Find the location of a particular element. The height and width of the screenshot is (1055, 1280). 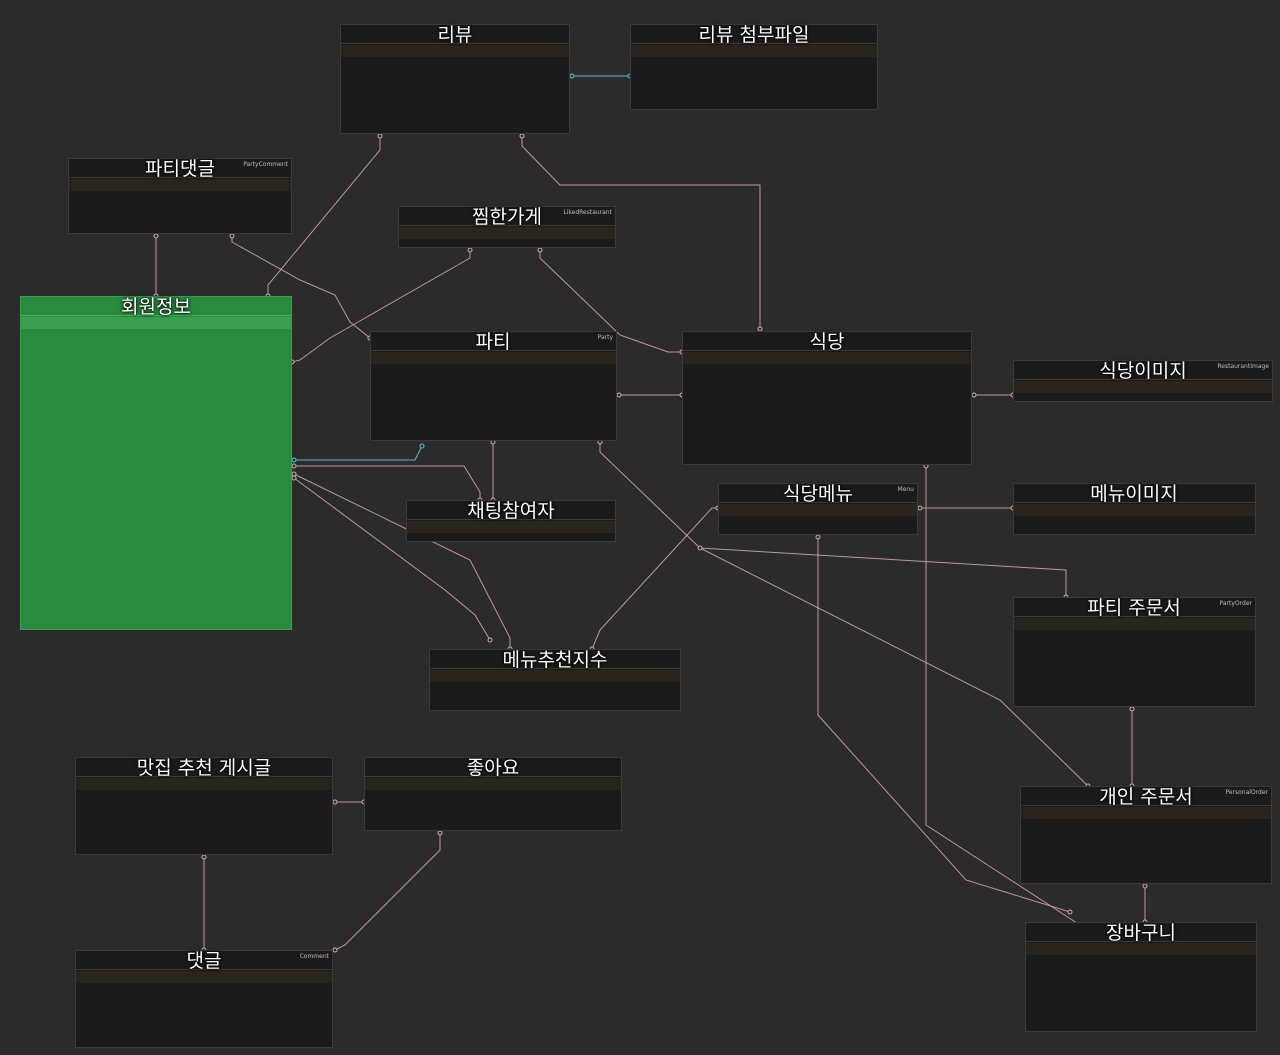

entity-member is located at coordinates (156, 463).